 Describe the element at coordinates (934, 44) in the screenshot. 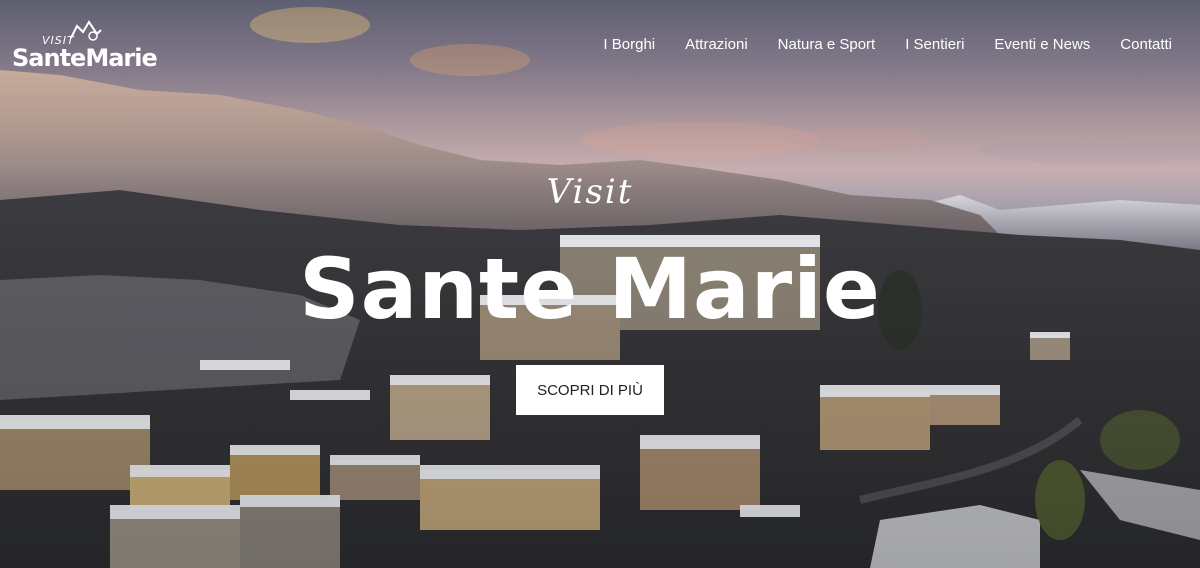

I see `nav-item-sentieri: I Sentieri` at that location.